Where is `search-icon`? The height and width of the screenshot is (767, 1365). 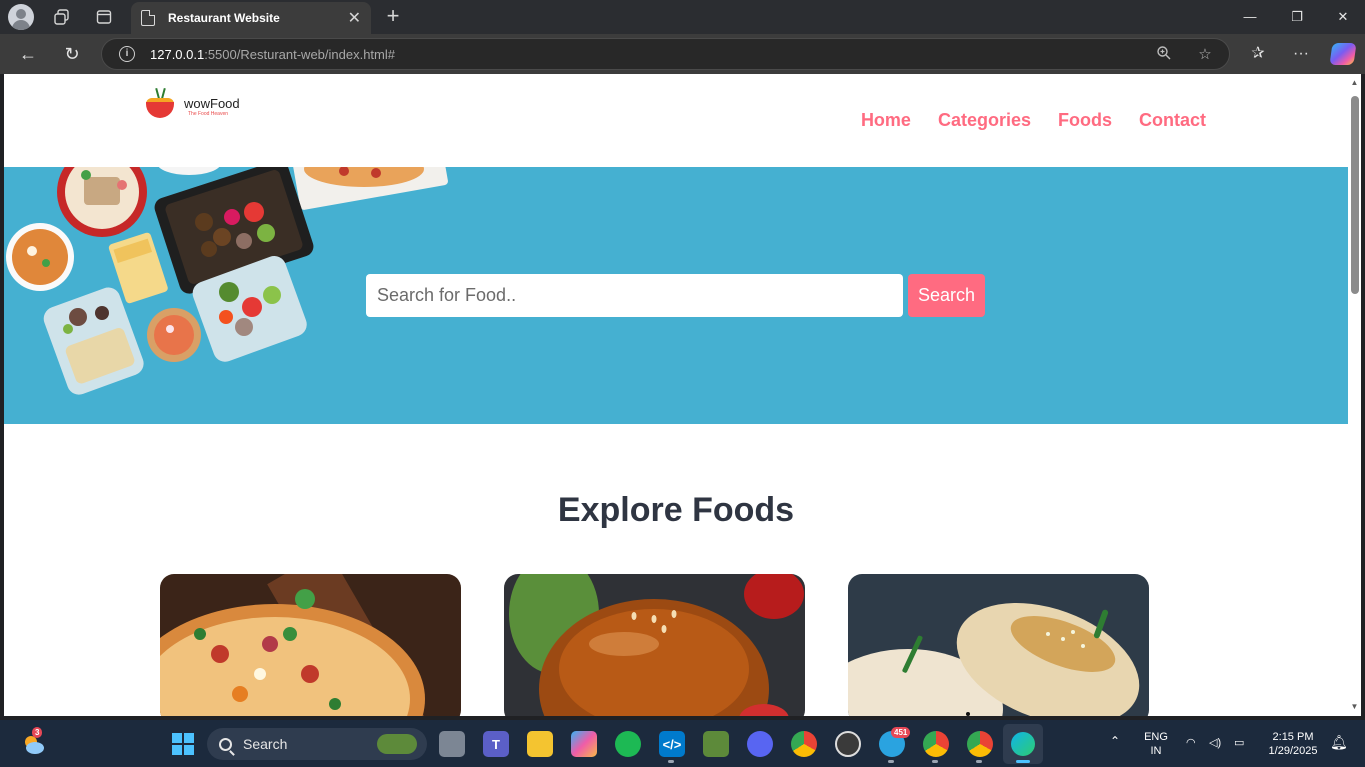
search-icon is located at coordinates (225, 744).